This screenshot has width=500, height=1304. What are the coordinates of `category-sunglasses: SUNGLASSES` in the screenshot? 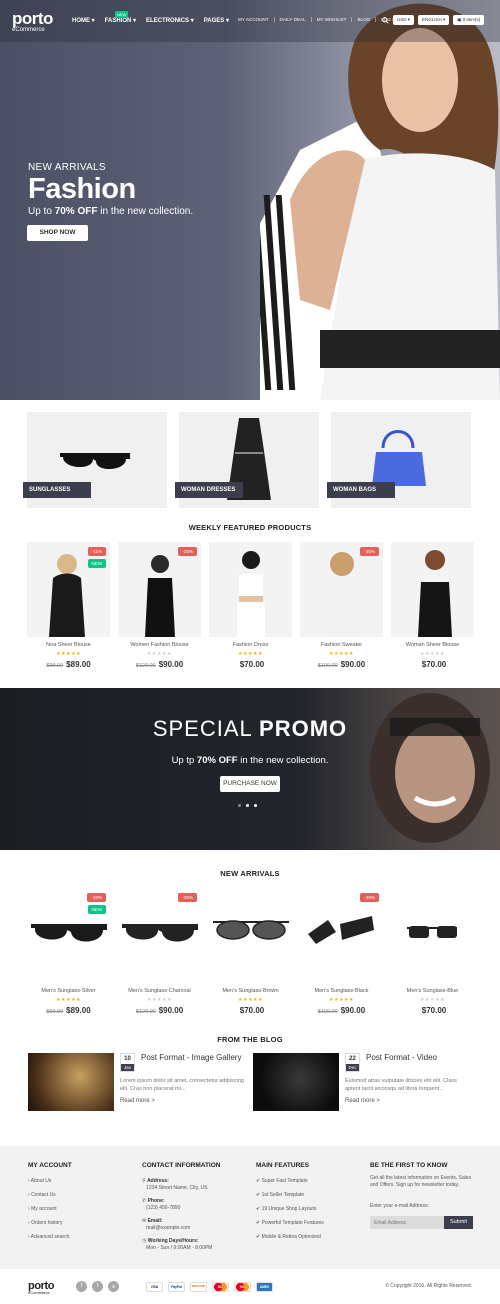 It's located at (95, 460).